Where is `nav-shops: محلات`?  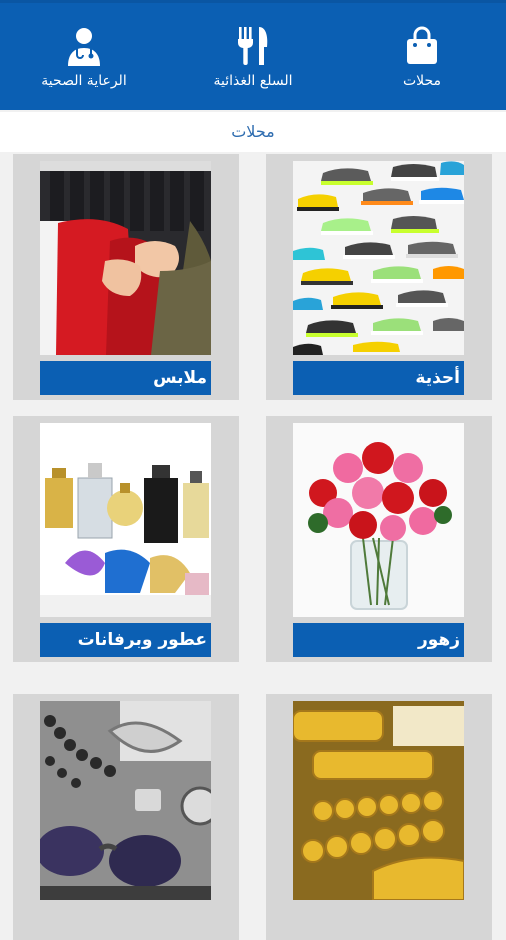
nav-shops: محلات is located at coordinates (422, 56).